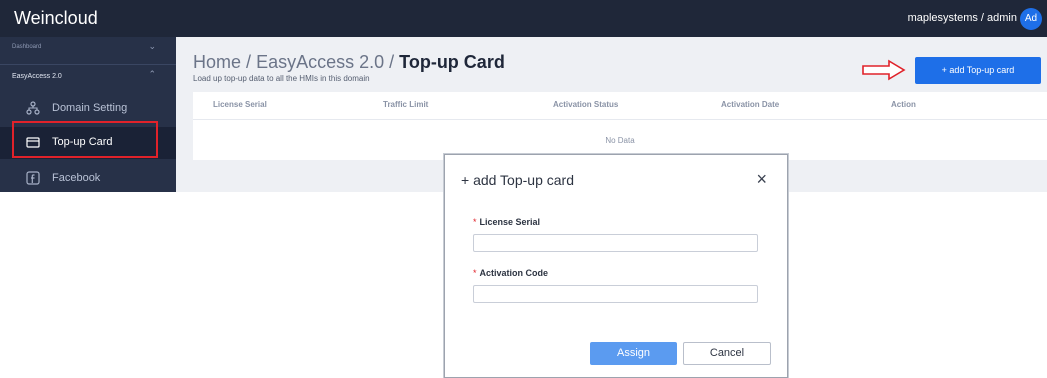 The image size is (1047, 378). I want to click on breadcrumb: Home / EasyAccess 2.0 / Top-up Card, so click(349, 62).